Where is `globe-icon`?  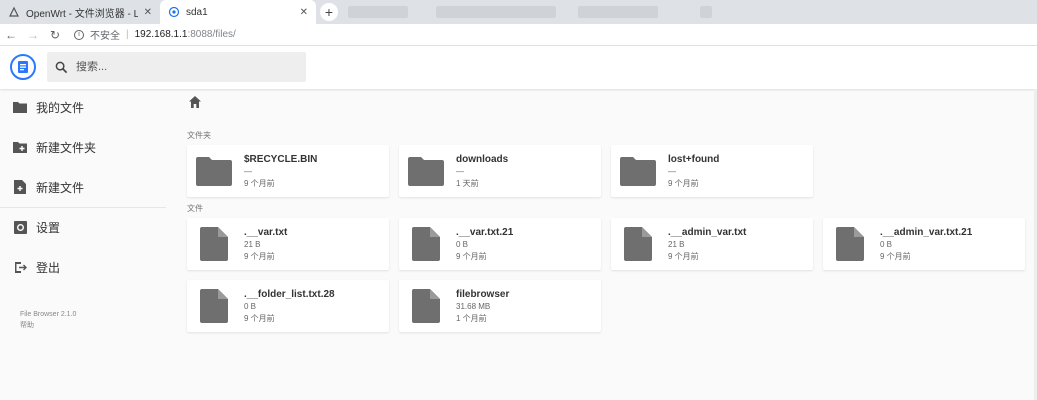 globe-icon is located at coordinates (174, 12).